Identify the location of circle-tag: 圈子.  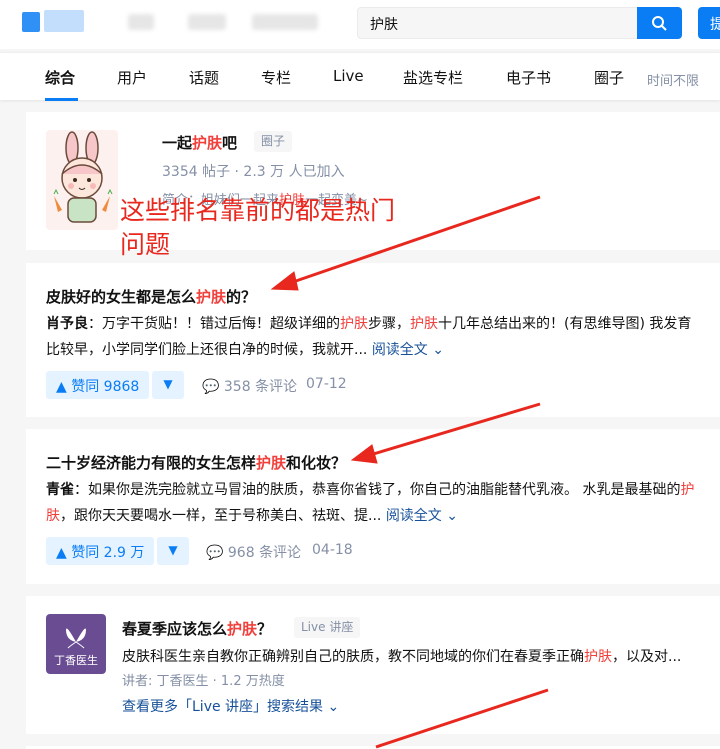
(273, 141).